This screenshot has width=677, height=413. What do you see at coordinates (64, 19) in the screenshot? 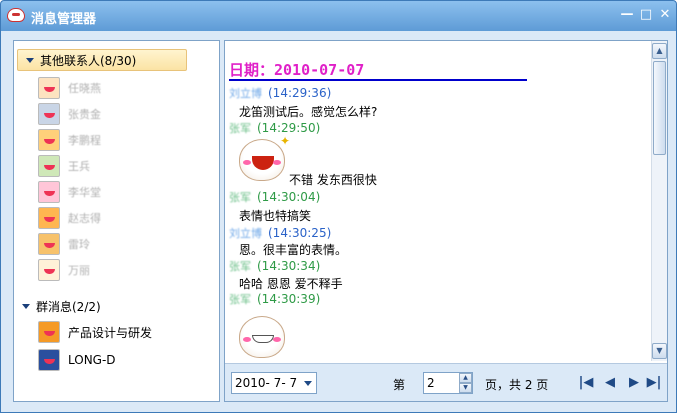
I see `window-title: 消息管理器` at bounding box center [64, 19].